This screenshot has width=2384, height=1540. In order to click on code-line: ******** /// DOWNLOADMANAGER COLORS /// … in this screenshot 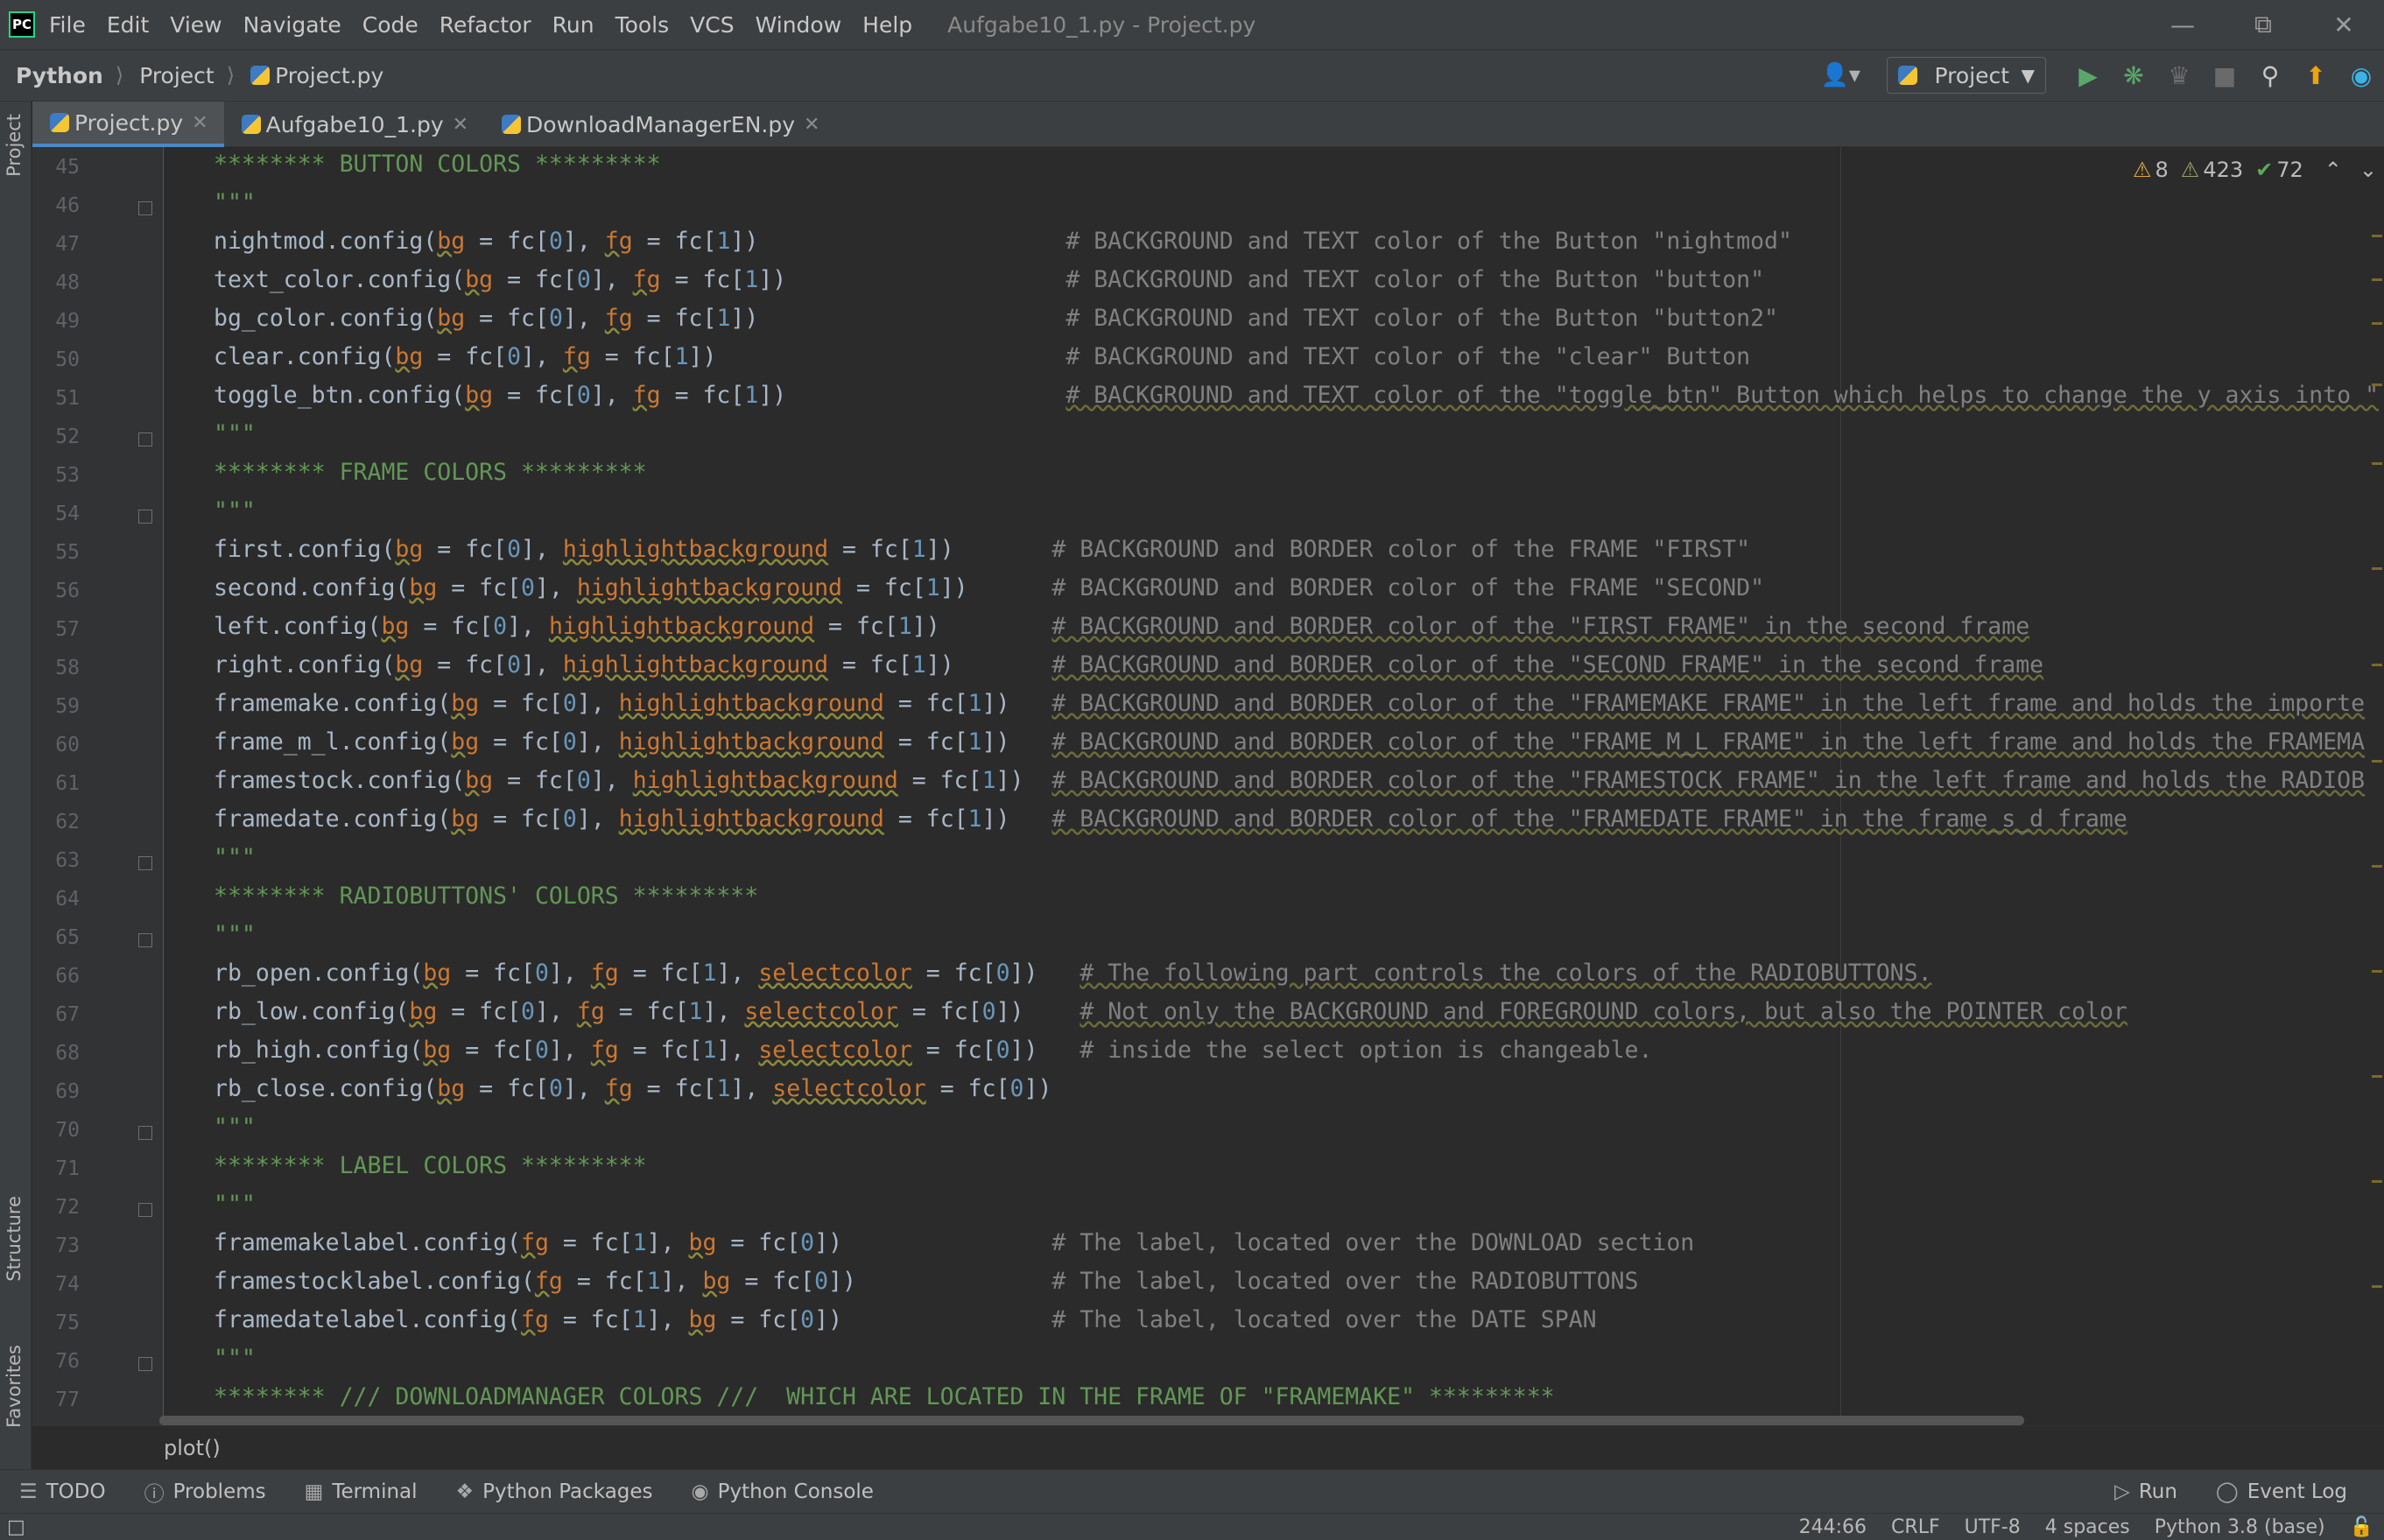, I will do `click(884, 1396)`.